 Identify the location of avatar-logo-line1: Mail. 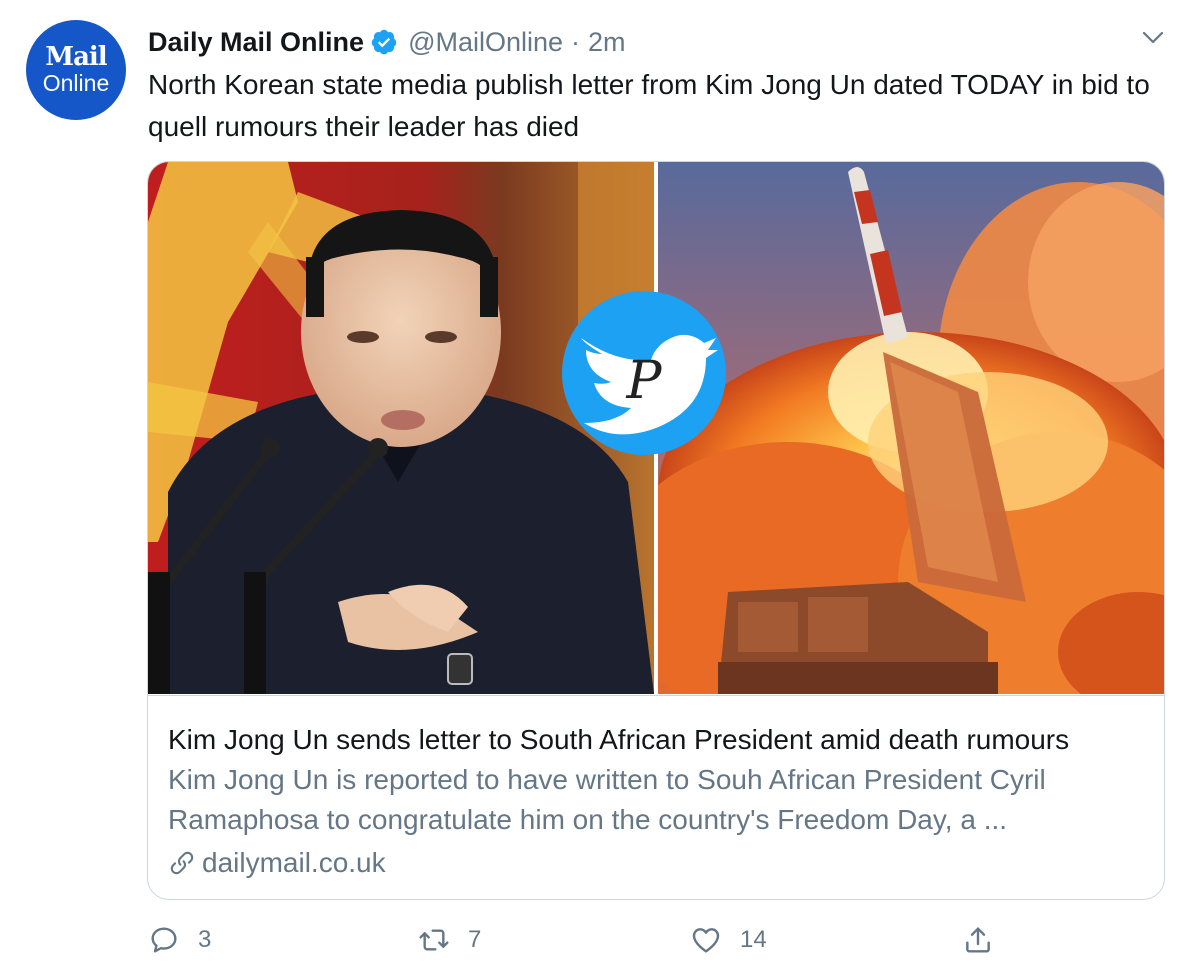
(76, 57).